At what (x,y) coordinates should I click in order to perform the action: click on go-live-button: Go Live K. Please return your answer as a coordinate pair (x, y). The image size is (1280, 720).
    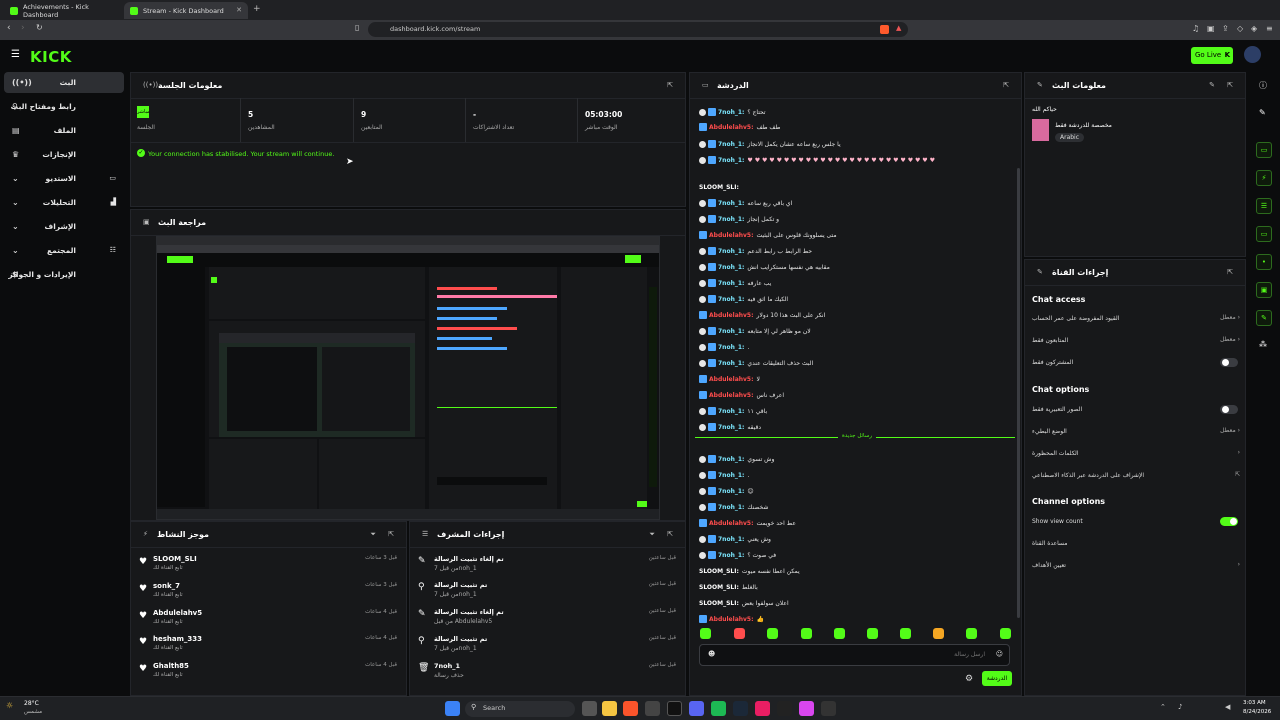
    Looking at the image, I should click on (1212, 55).